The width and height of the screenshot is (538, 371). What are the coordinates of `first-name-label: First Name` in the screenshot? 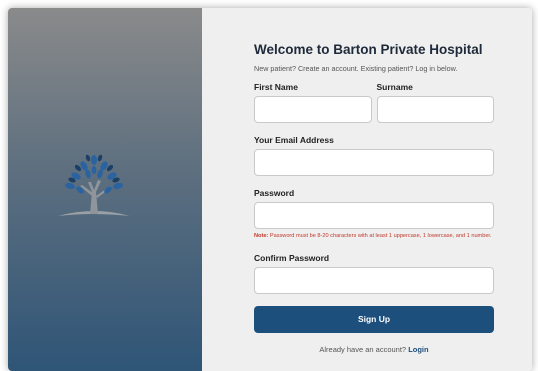 It's located at (276, 87).